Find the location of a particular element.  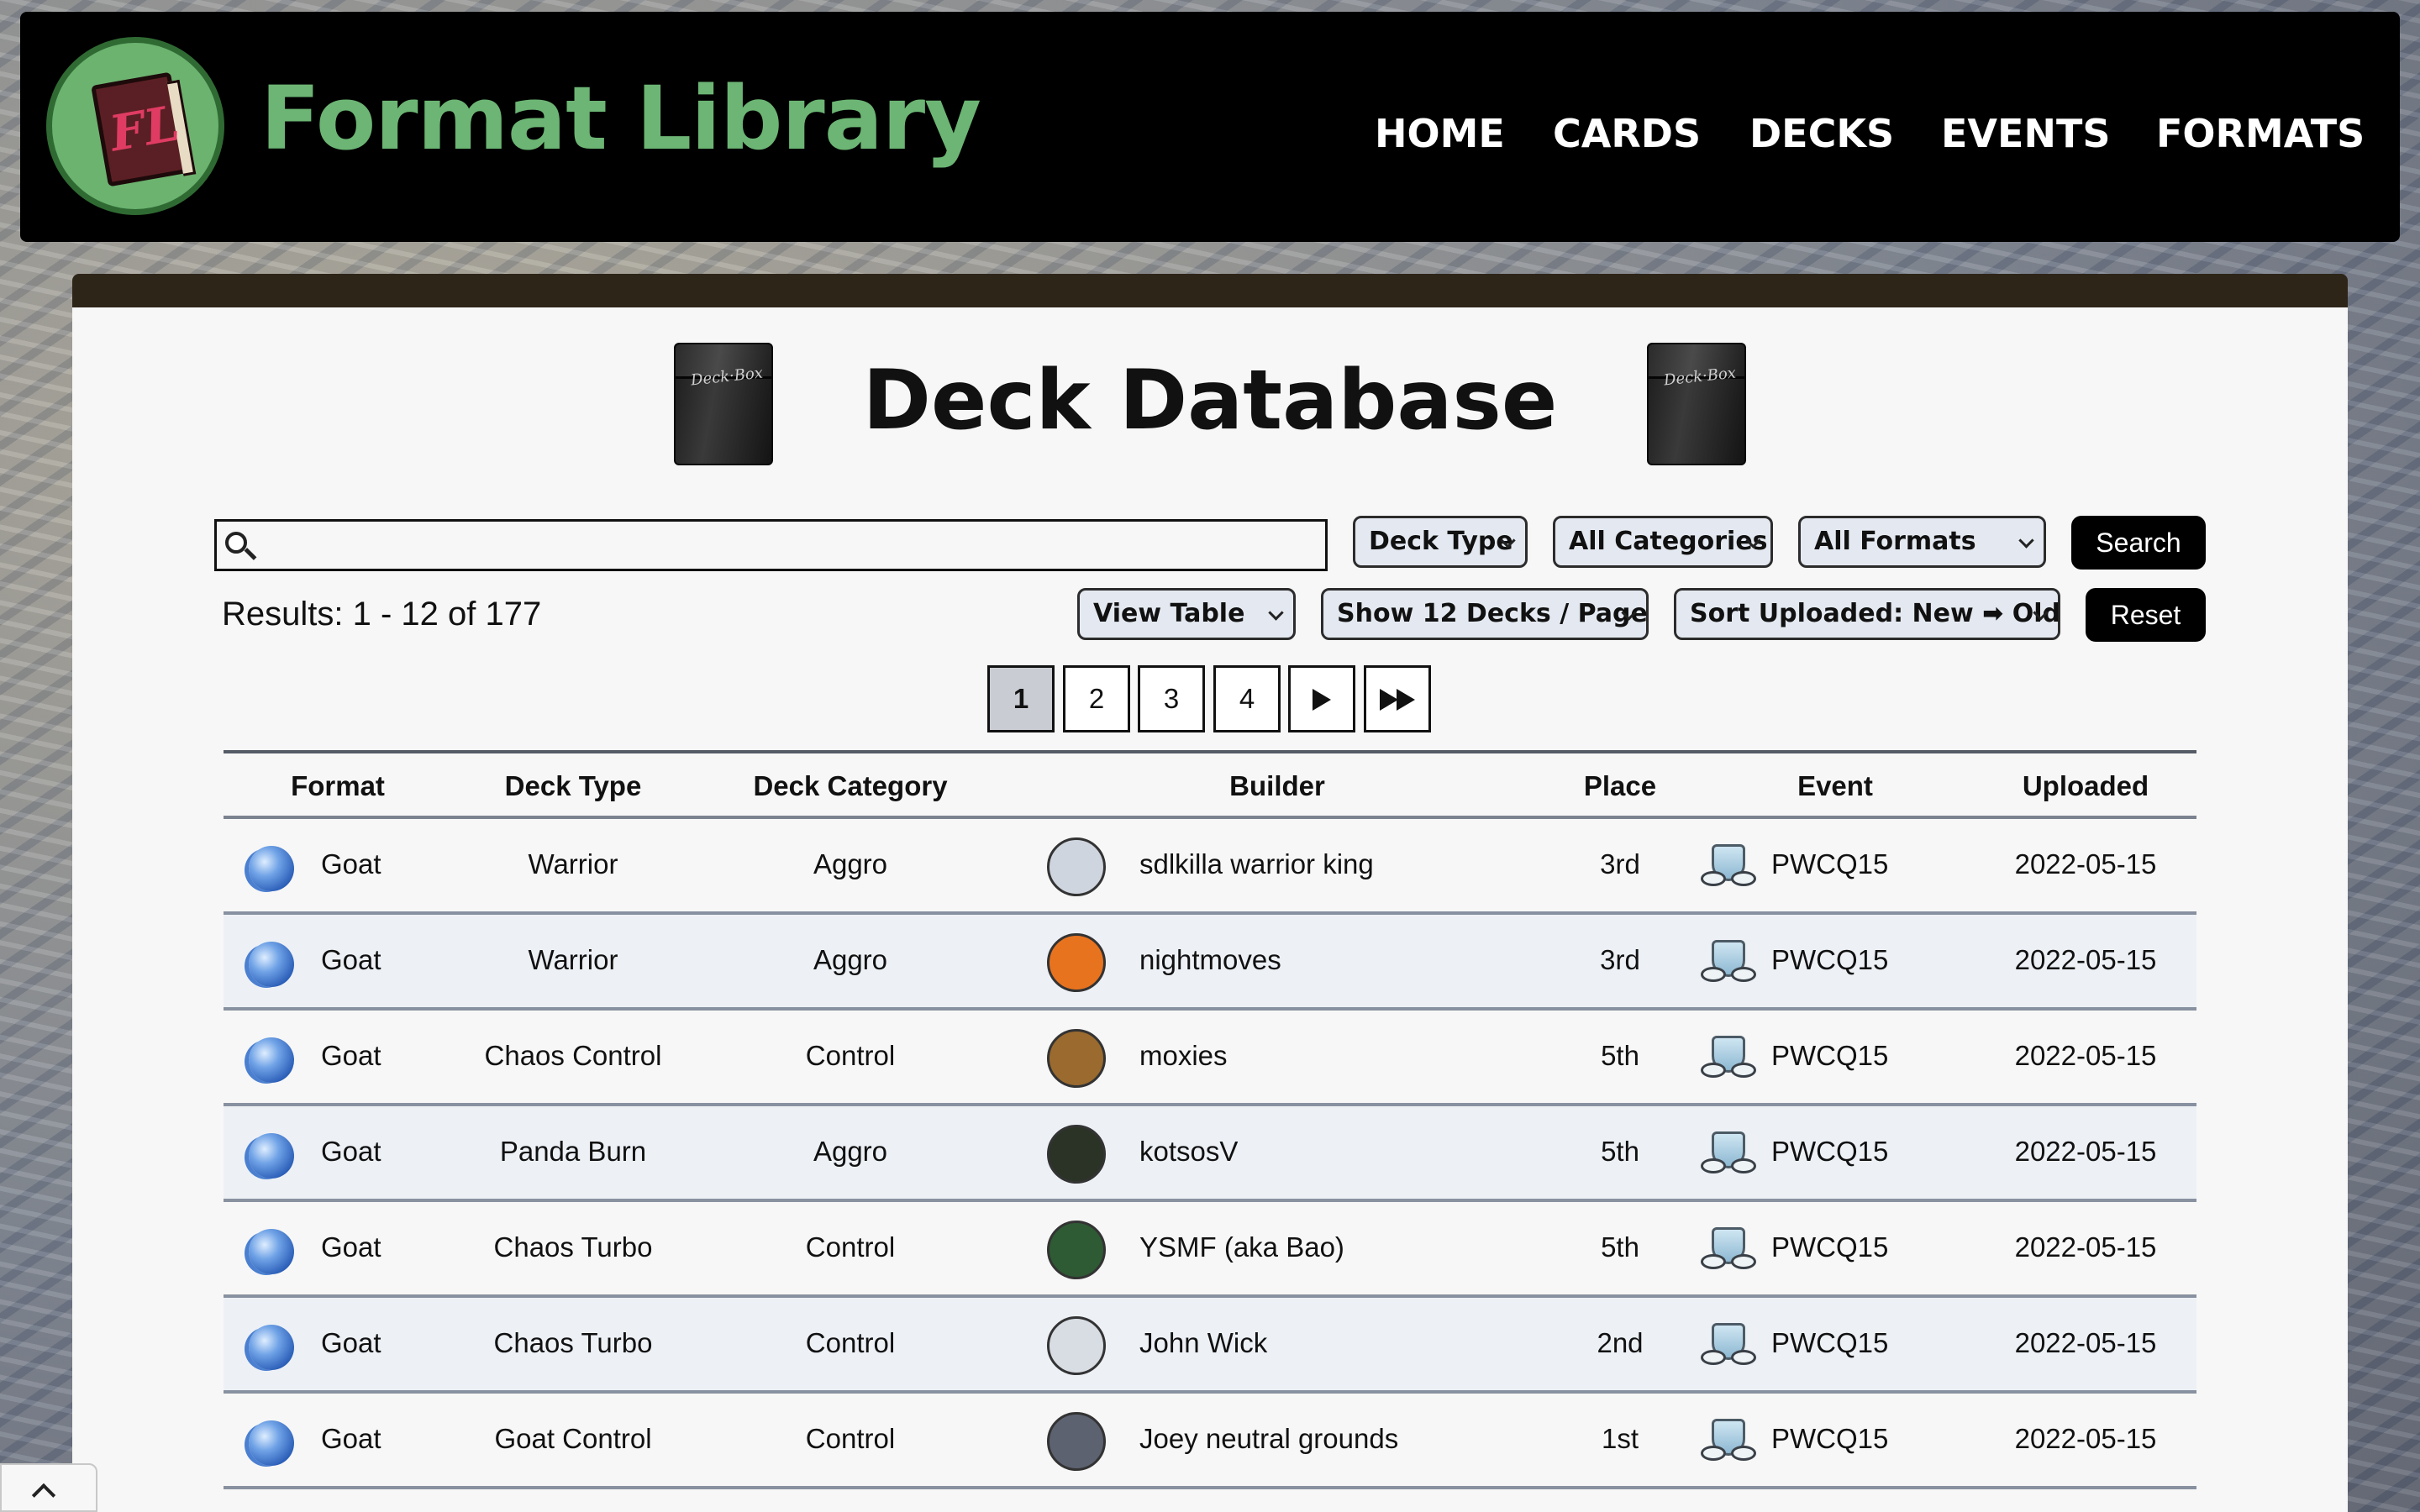

chevron-up-icon is located at coordinates (43, 1495).